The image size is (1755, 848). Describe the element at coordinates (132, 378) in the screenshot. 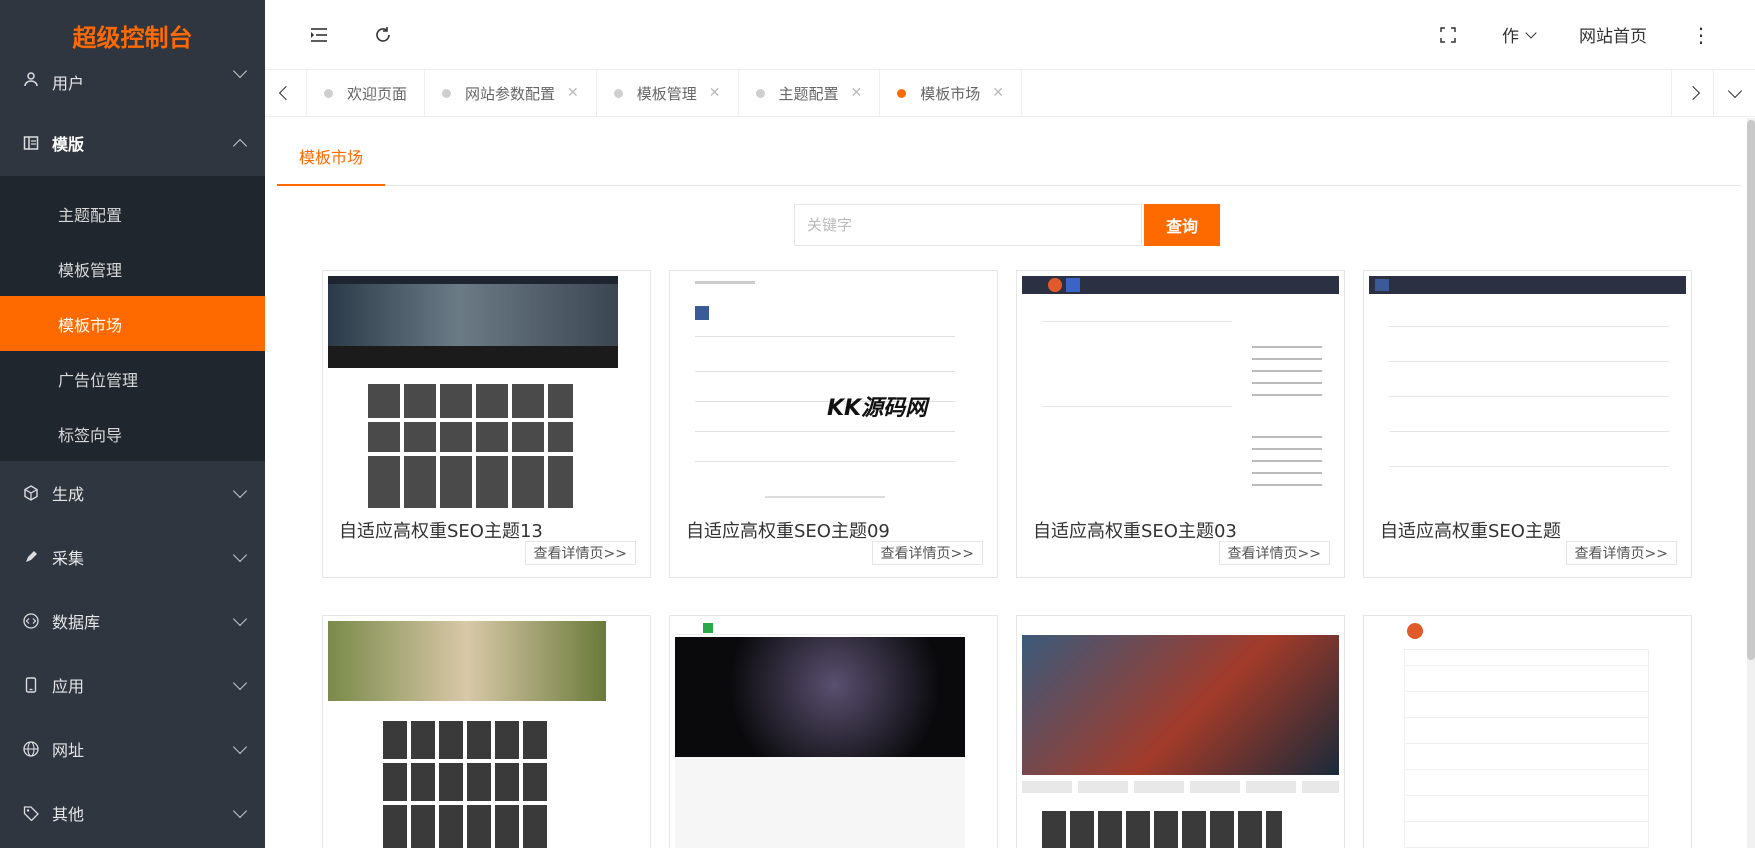

I see `sidebar-subitem-ad-manage: 广告位管理` at that location.